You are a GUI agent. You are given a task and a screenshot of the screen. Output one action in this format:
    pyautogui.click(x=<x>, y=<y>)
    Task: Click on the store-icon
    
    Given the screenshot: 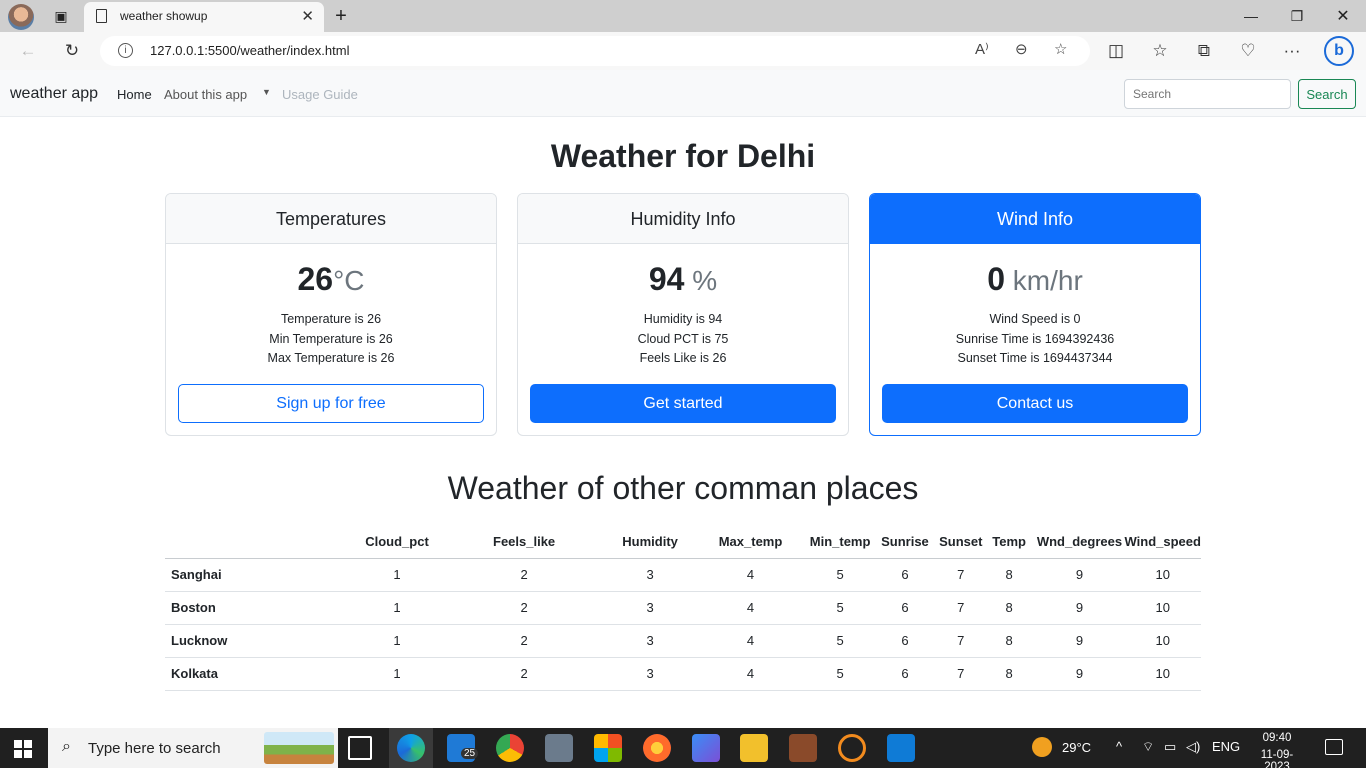 What is the action you would take?
    pyautogui.click(x=608, y=748)
    